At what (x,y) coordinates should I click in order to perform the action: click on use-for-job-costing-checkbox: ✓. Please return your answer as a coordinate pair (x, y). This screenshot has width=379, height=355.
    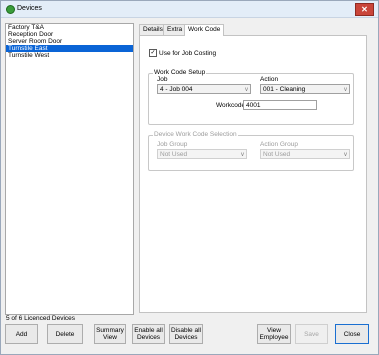
    Looking at the image, I should click on (153, 53).